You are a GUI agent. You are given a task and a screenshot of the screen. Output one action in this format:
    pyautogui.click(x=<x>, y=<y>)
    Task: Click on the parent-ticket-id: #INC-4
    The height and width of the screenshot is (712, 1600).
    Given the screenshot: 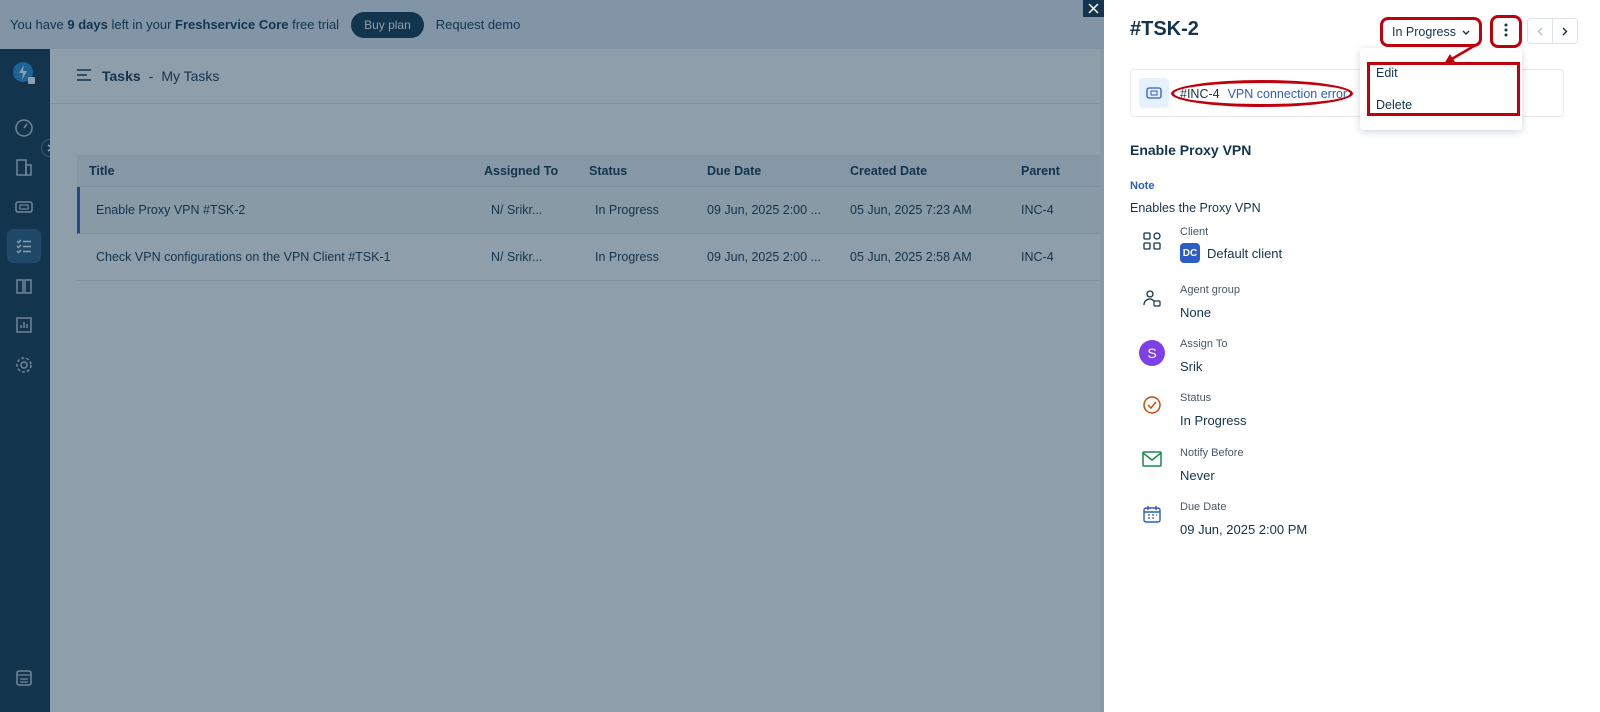 What is the action you would take?
    pyautogui.click(x=1200, y=93)
    